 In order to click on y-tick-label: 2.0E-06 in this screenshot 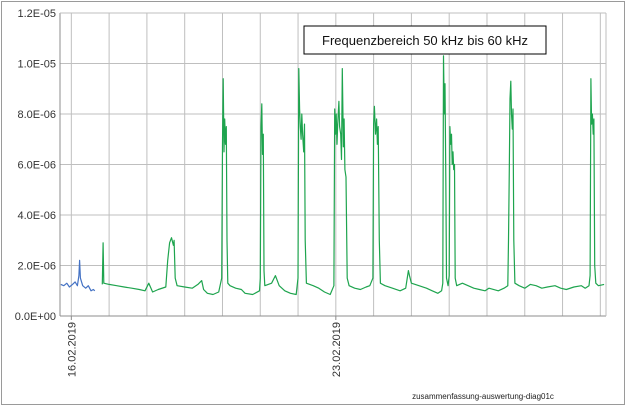, I will do `click(36, 267)`.